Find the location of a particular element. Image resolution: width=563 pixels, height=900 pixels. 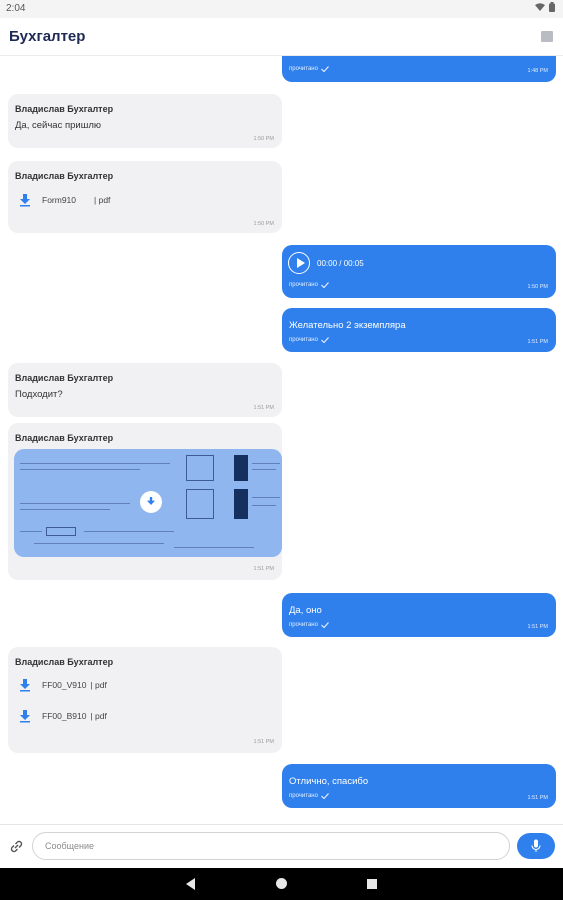

file-attachment: FF00_B910 | pdf is located at coordinates (62, 716).